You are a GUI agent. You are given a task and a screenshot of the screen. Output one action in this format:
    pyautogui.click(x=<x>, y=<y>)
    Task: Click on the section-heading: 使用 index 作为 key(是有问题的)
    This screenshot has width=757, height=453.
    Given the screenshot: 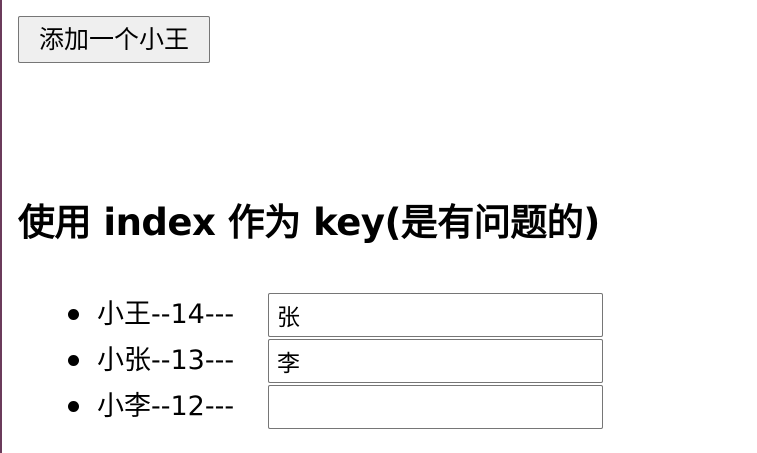 What is the action you would take?
    pyautogui.click(x=309, y=222)
    